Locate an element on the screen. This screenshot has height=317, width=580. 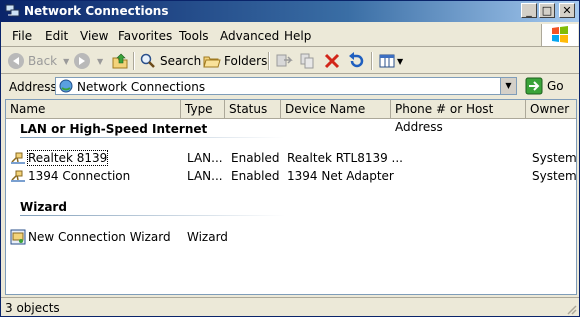
folders-button: Folders is located at coordinates (235, 61).